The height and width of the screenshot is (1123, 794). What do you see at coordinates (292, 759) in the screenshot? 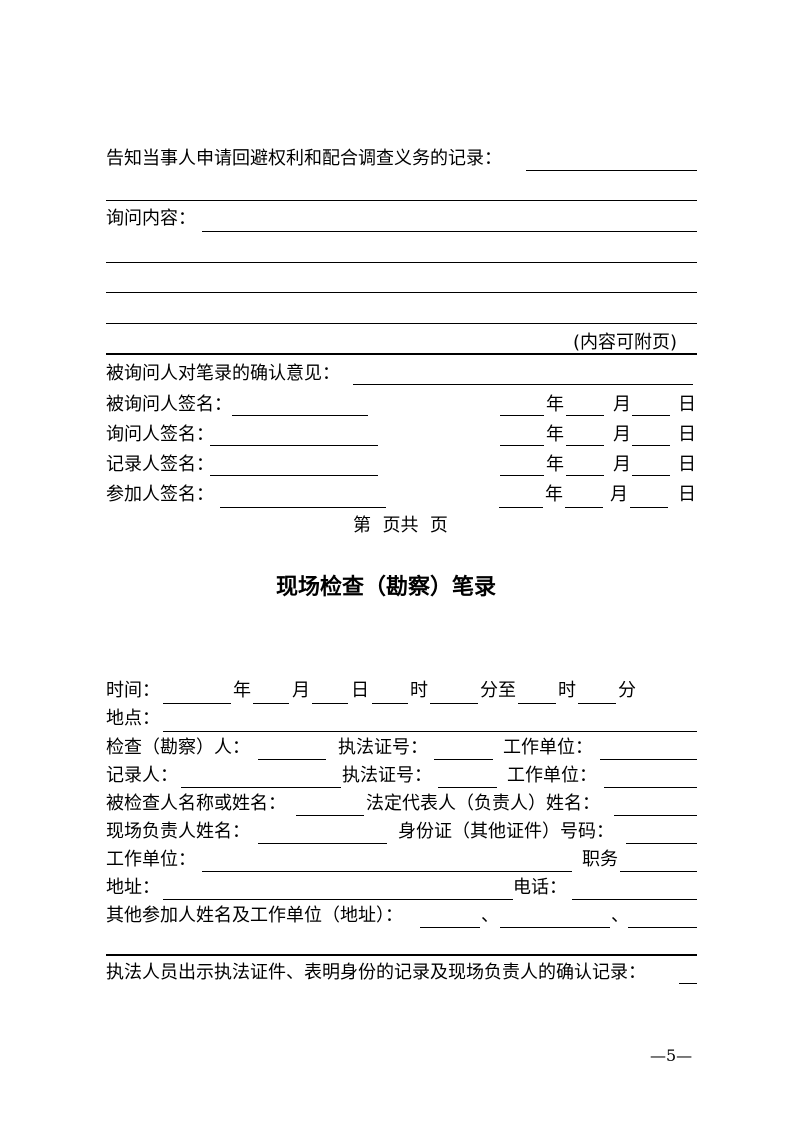
I see `inspector-field` at bounding box center [292, 759].